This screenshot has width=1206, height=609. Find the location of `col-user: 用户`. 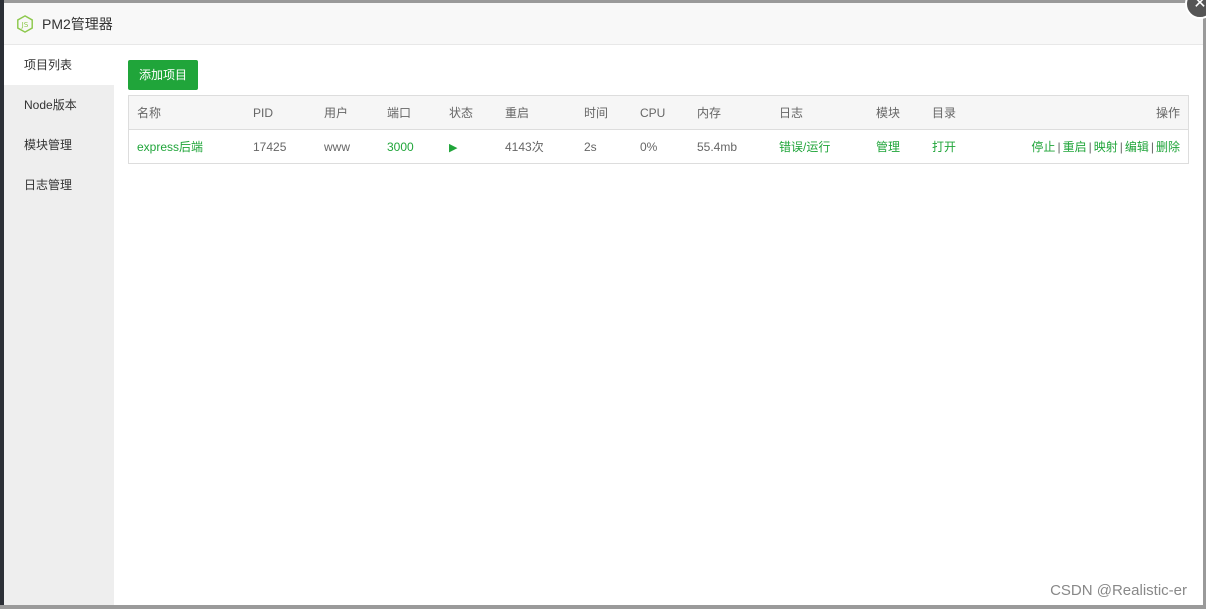

col-user: 用户 is located at coordinates (347, 112).